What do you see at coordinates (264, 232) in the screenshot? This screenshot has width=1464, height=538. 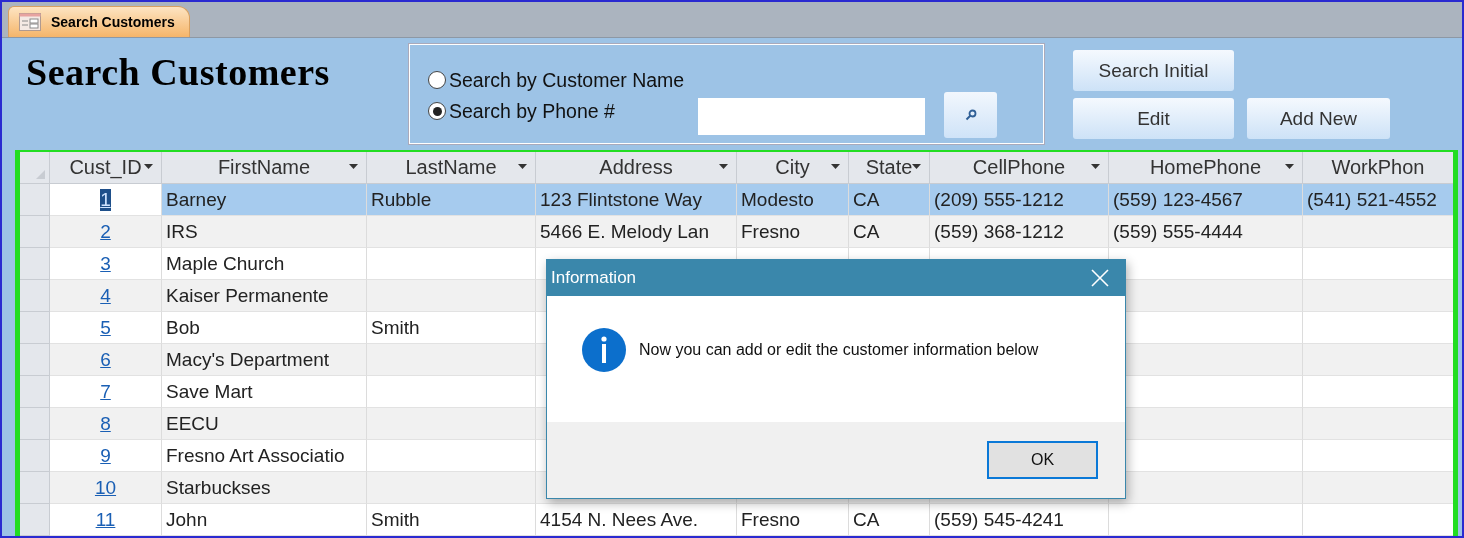 I see `table-cell: IRS` at bounding box center [264, 232].